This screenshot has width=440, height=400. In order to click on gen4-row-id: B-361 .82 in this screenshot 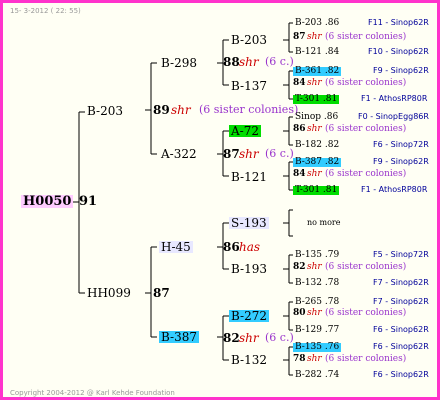, I will do `click(317, 71)`.